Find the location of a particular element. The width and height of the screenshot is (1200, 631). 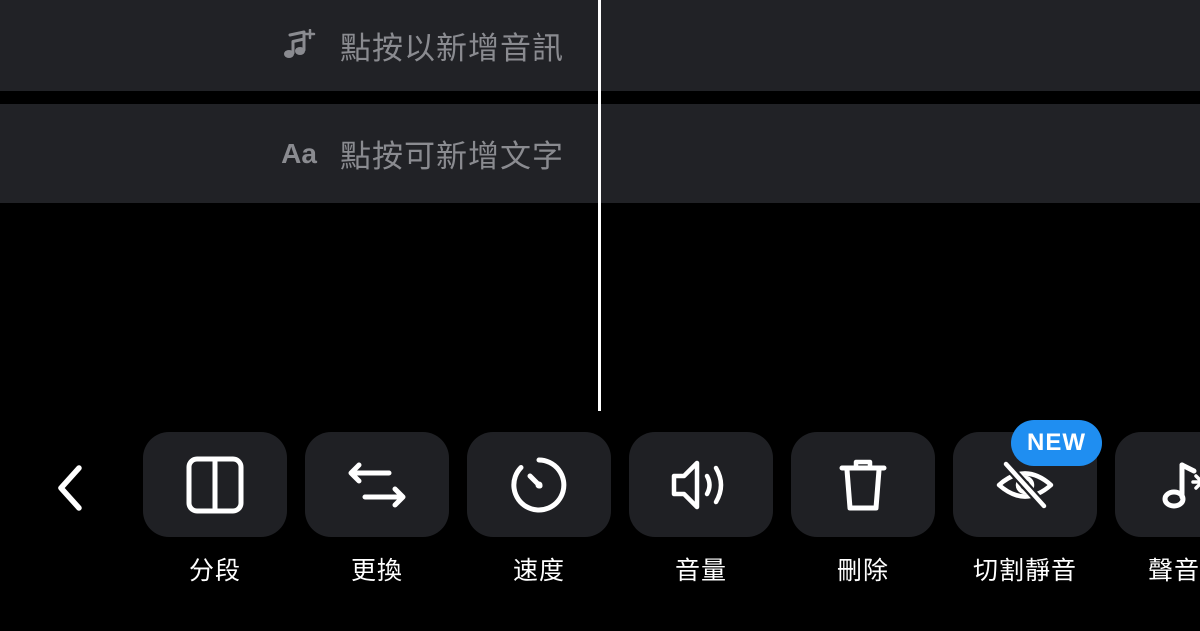

add-text-label: 點按可新增文字 is located at coordinates (452, 157).